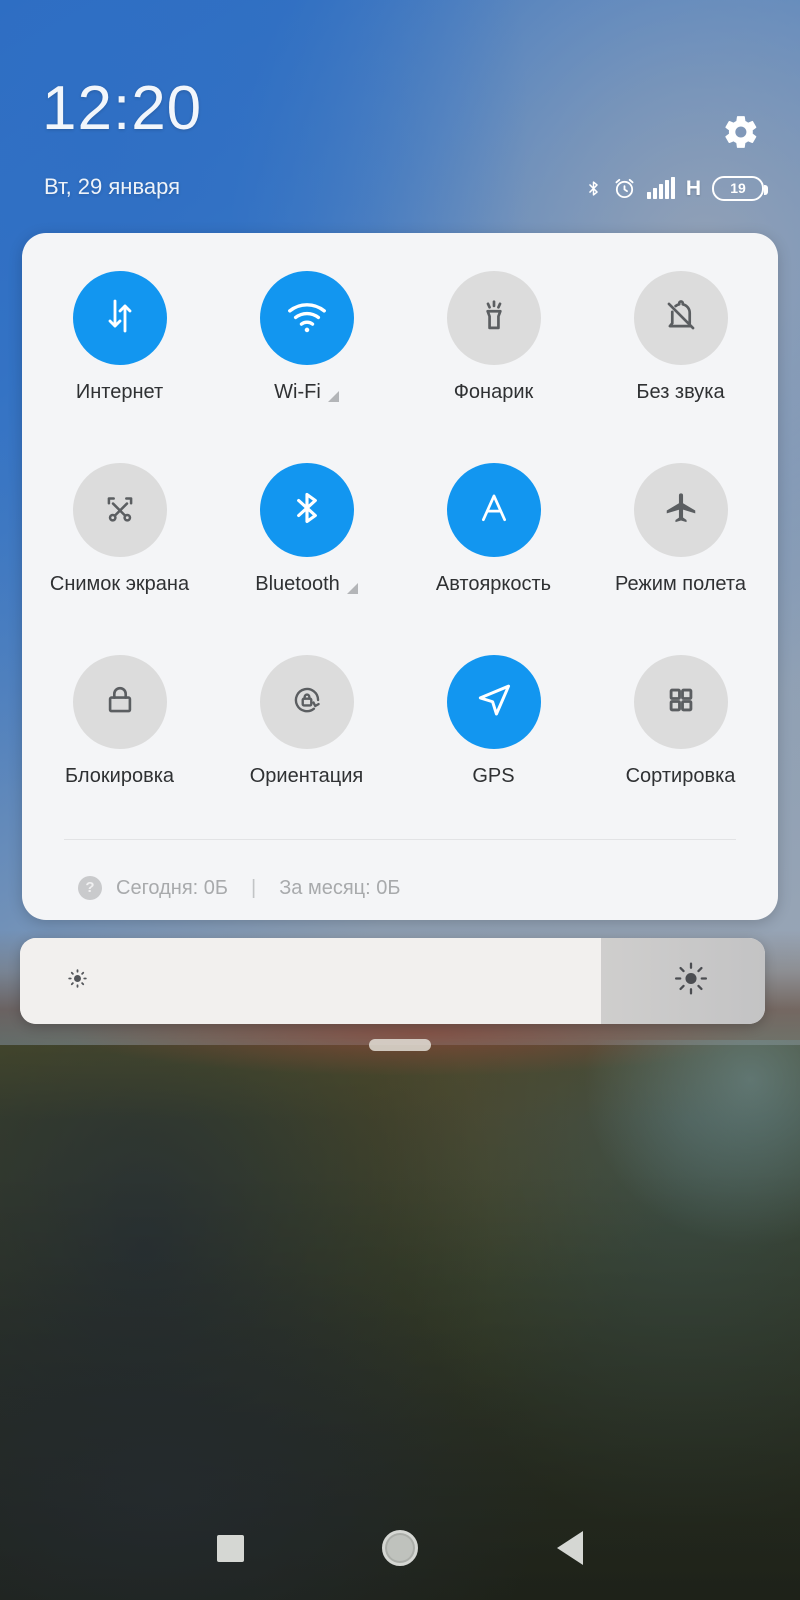 Image resolution: width=800 pixels, height=1600 pixels. Describe the element at coordinates (624, 188) in the screenshot. I see `alarm-clock-icon` at that location.